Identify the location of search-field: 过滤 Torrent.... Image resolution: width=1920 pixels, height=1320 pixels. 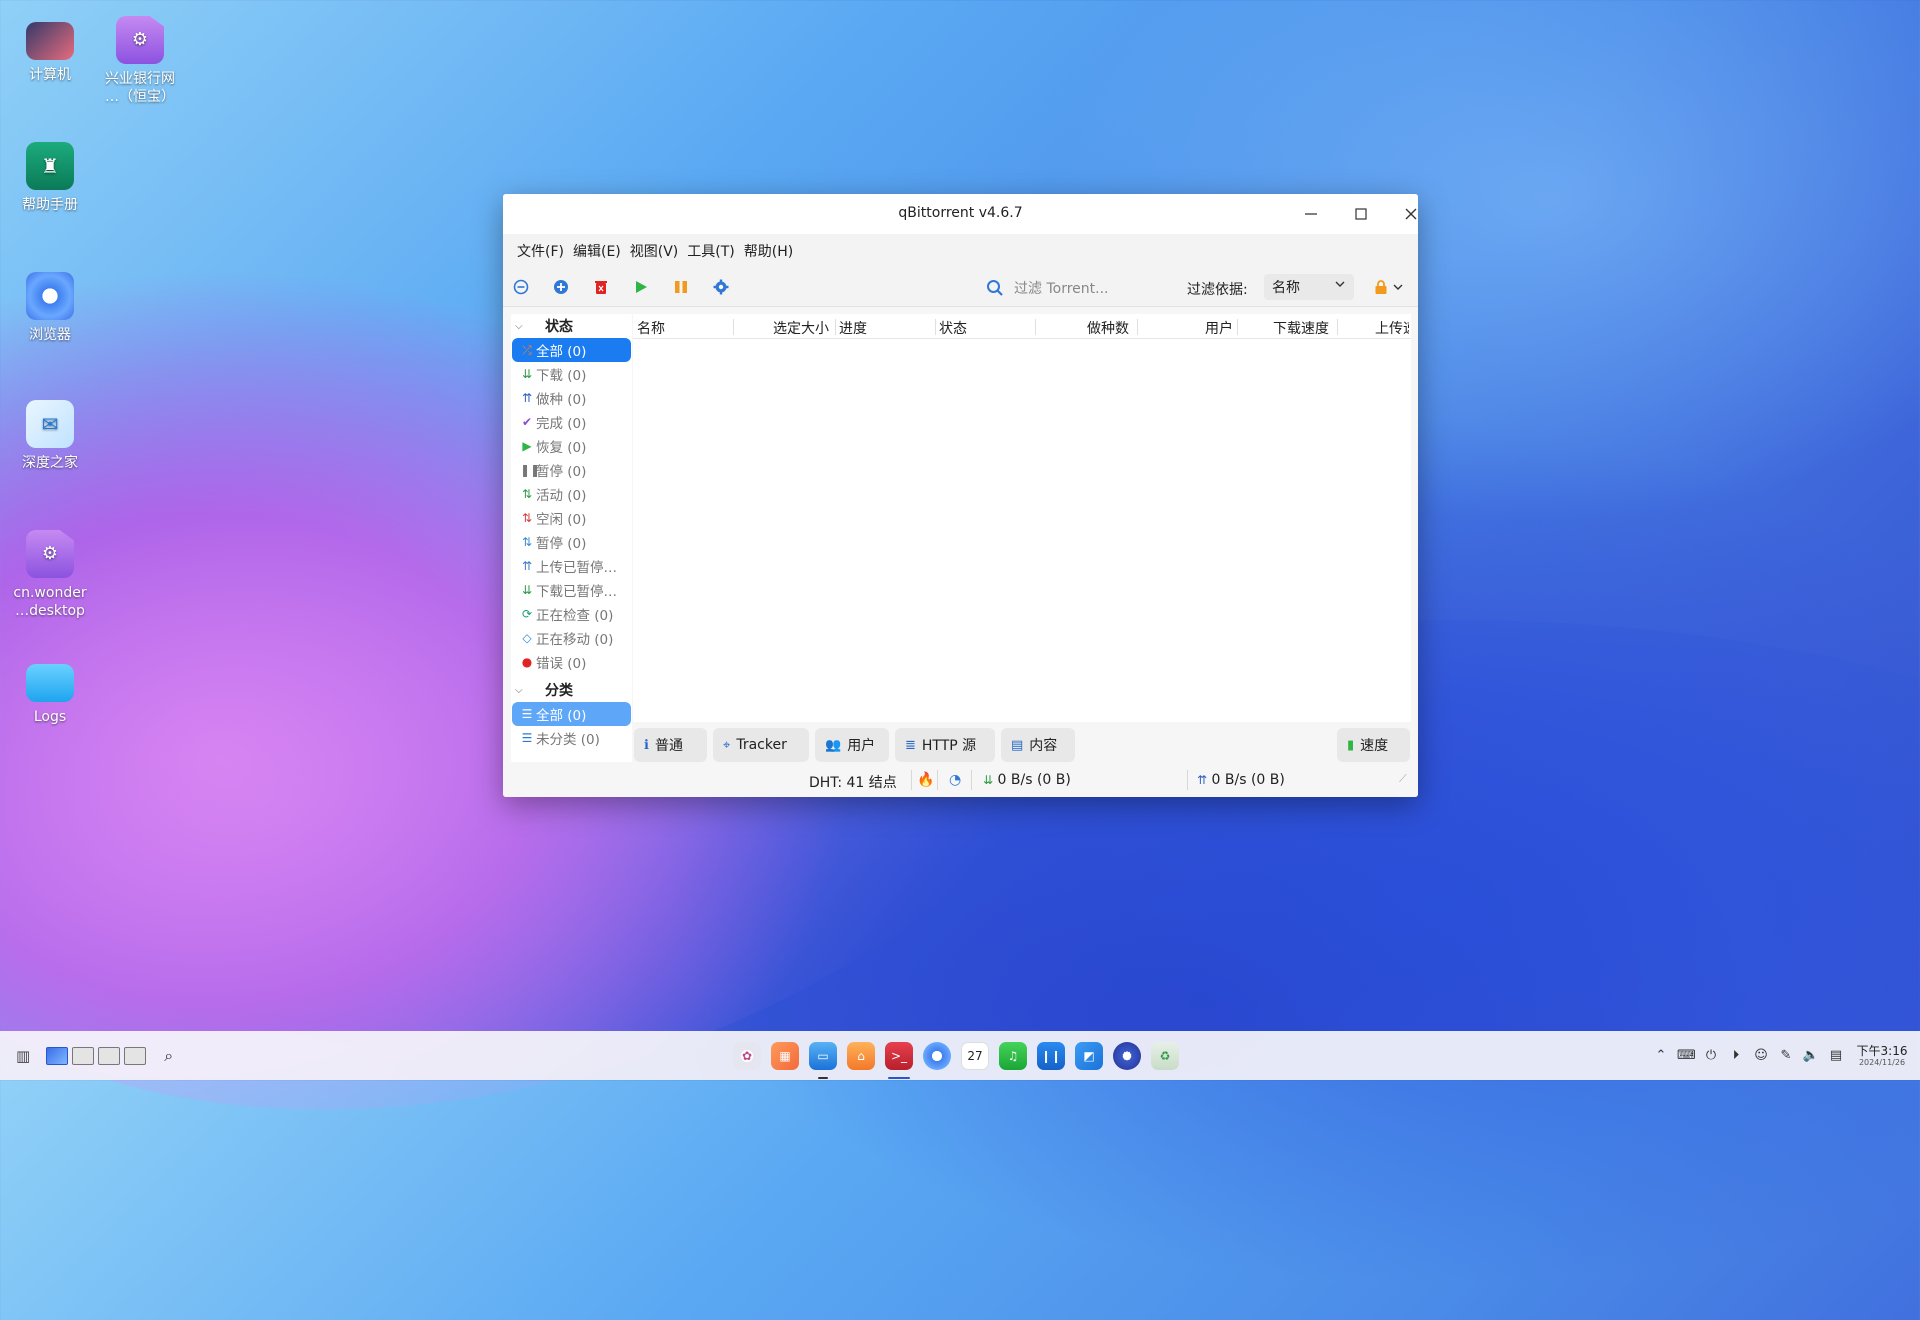
(1081, 288).